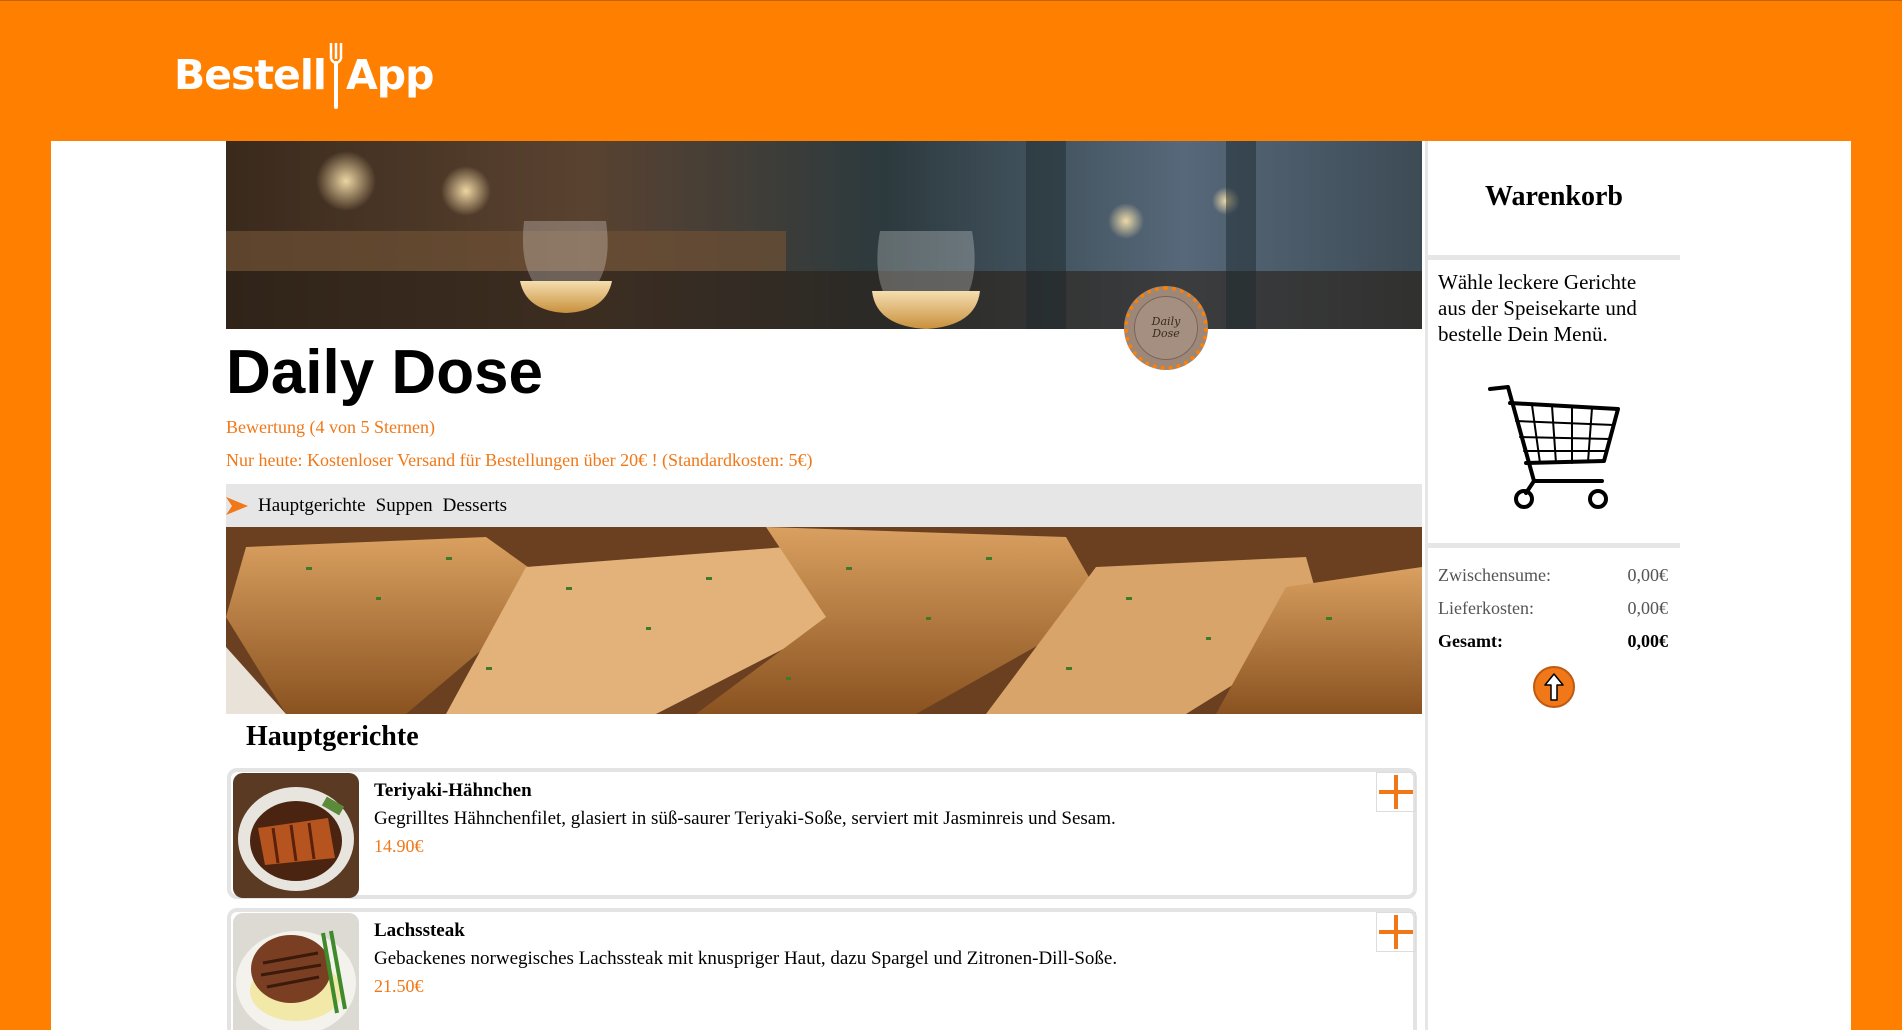 Image resolution: width=1902 pixels, height=1030 pixels. I want to click on arrow-up-icon, so click(1554, 687).